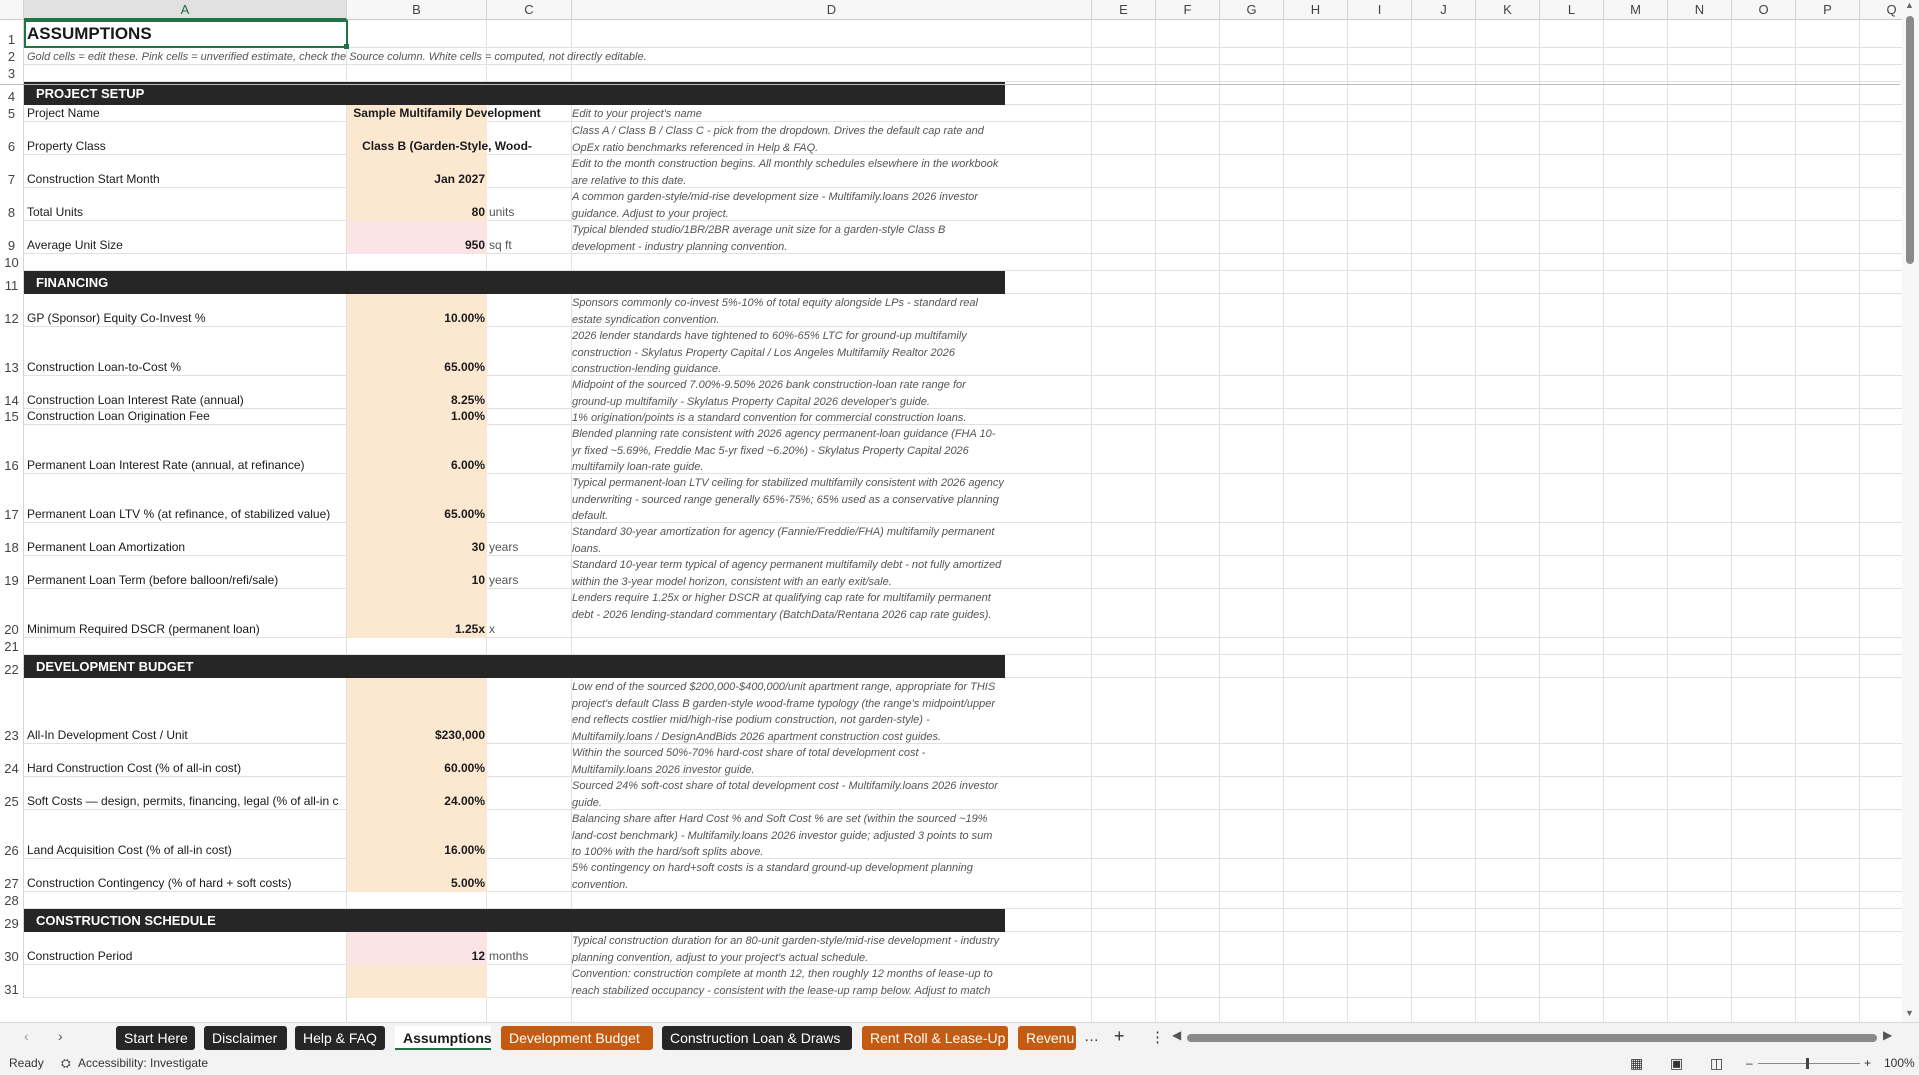 The width and height of the screenshot is (1919, 1075). I want to click on sheet-tab: Disclaimer, so click(245, 1038).